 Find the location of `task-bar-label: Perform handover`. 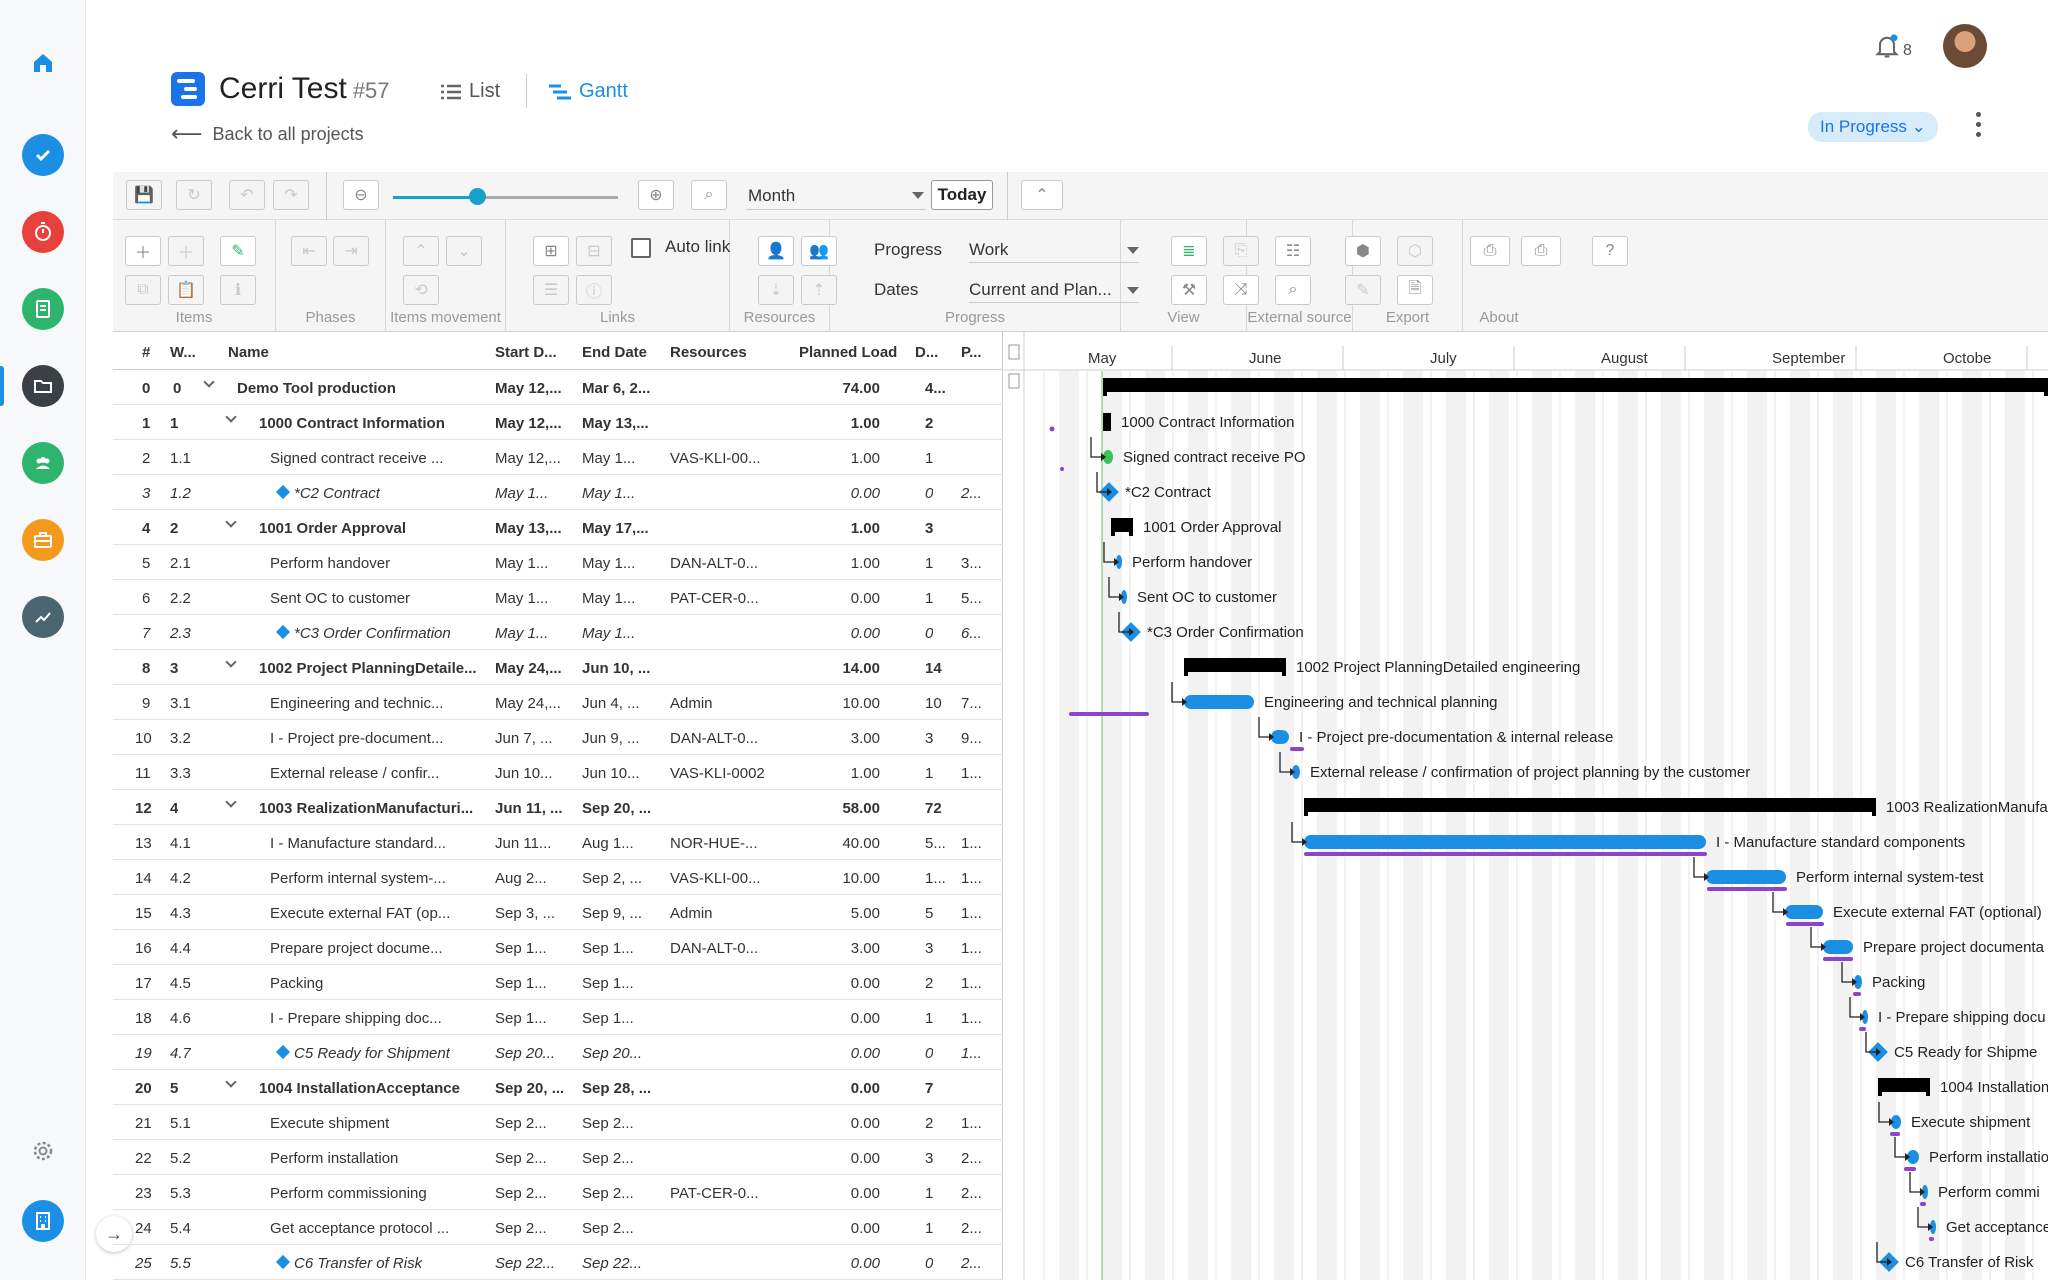

task-bar-label: Perform handover is located at coordinates (1192, 562).